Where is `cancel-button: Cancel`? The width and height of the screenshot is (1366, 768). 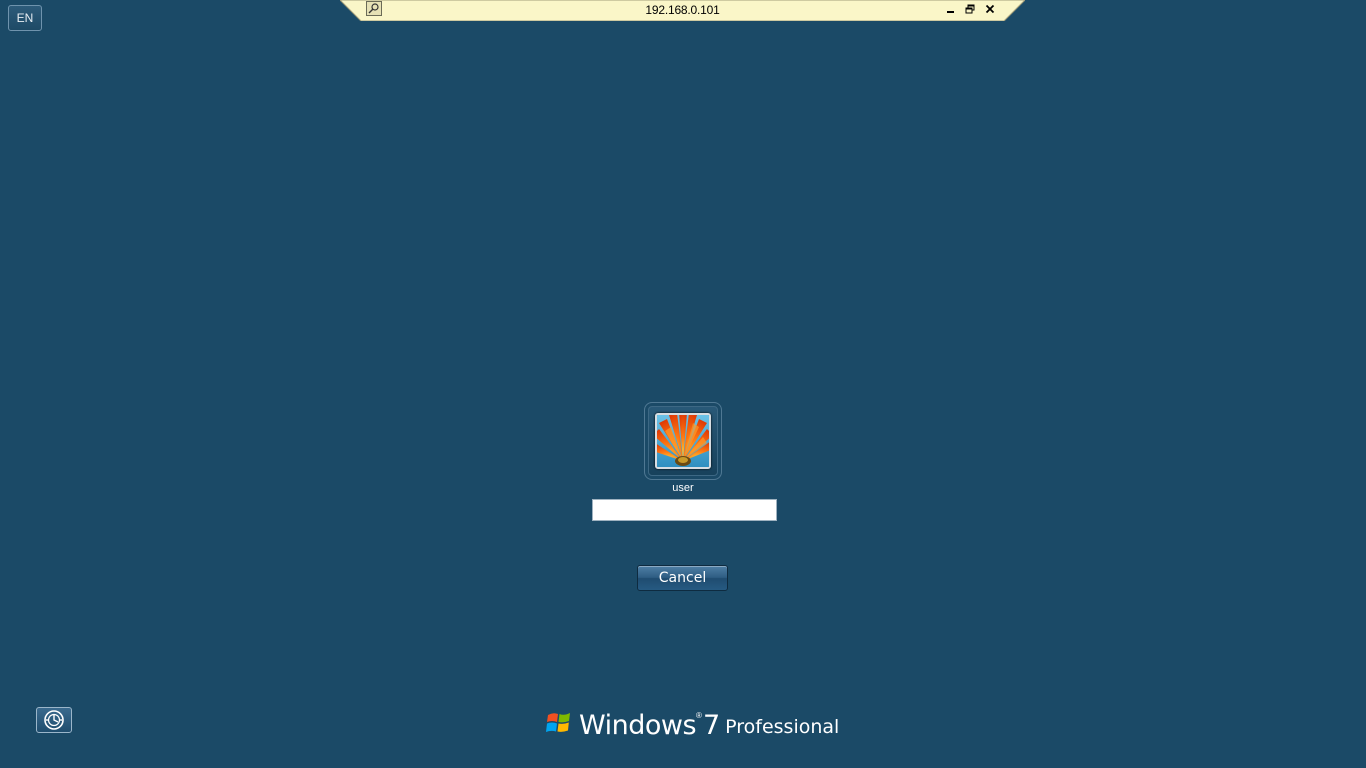
cancel-button: Cancel is located at coordinates (682, 578).